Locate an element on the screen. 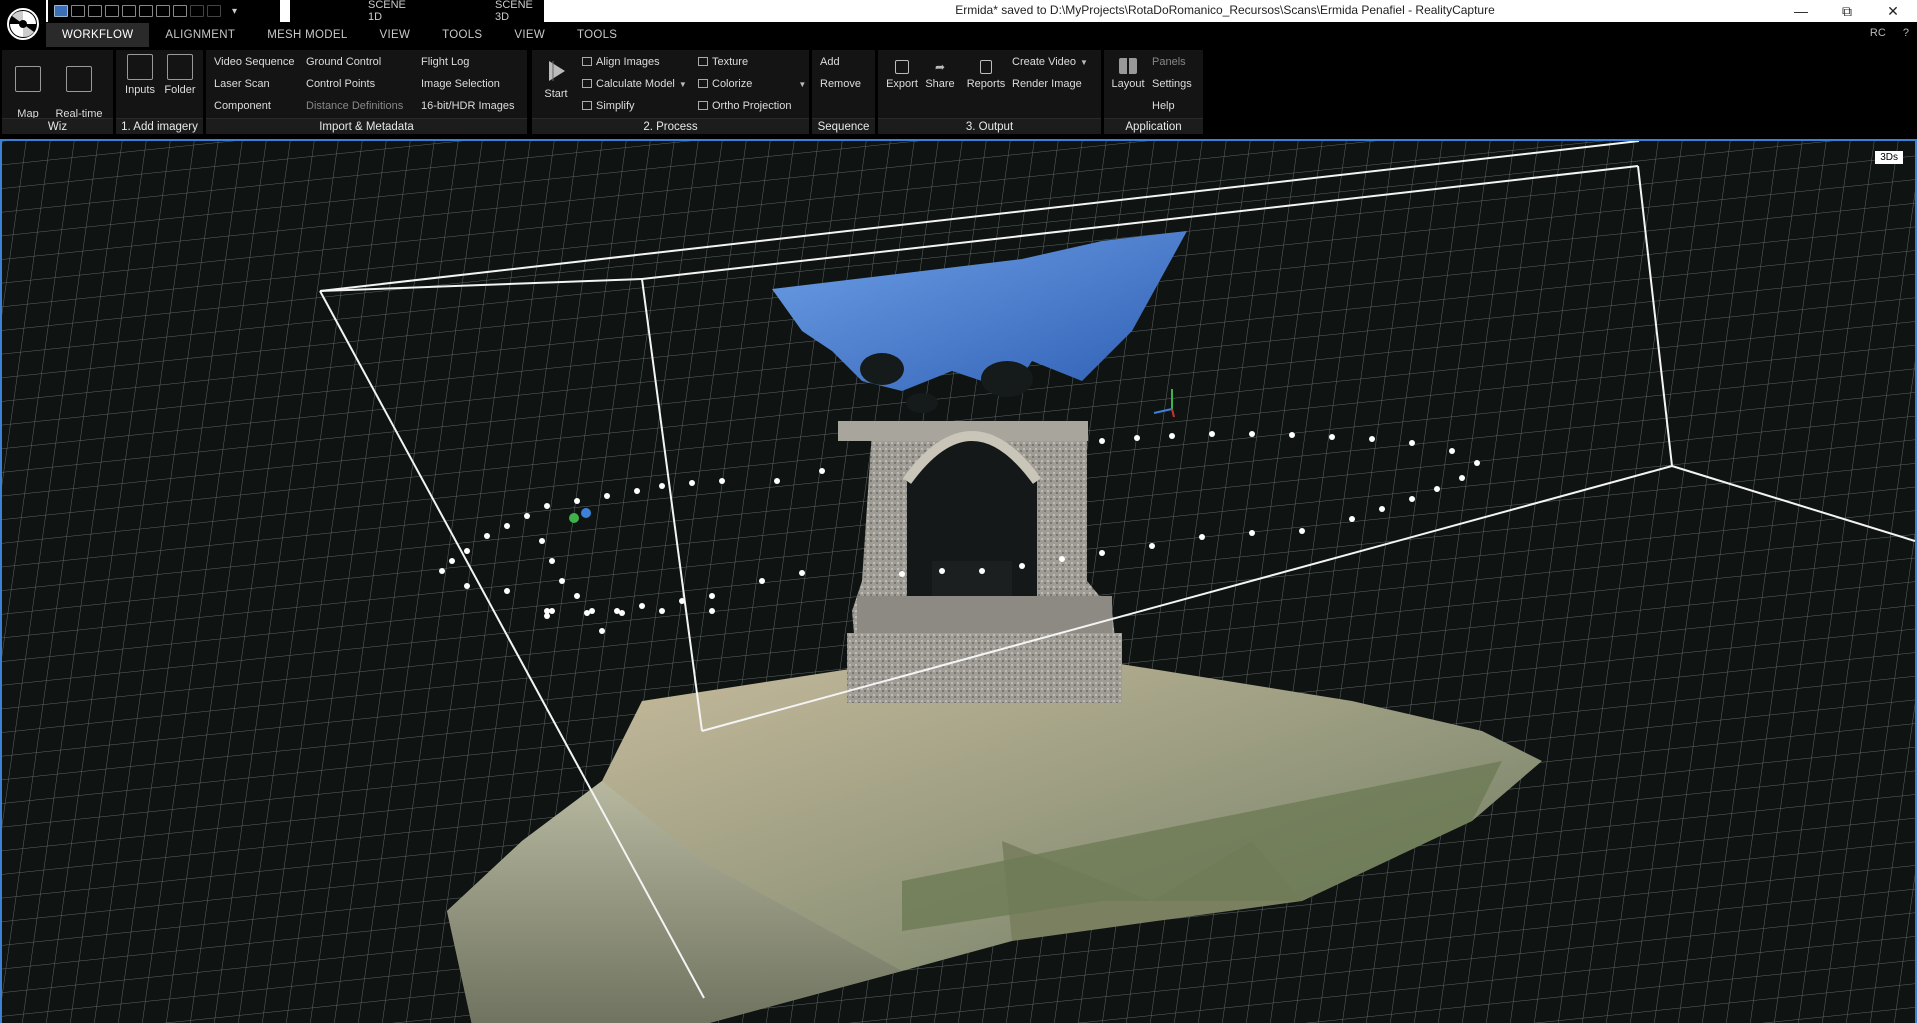 The image size is (1917, 1023). quick-access-dropdown-icon: ▾ is located at coordinates (234, 11).